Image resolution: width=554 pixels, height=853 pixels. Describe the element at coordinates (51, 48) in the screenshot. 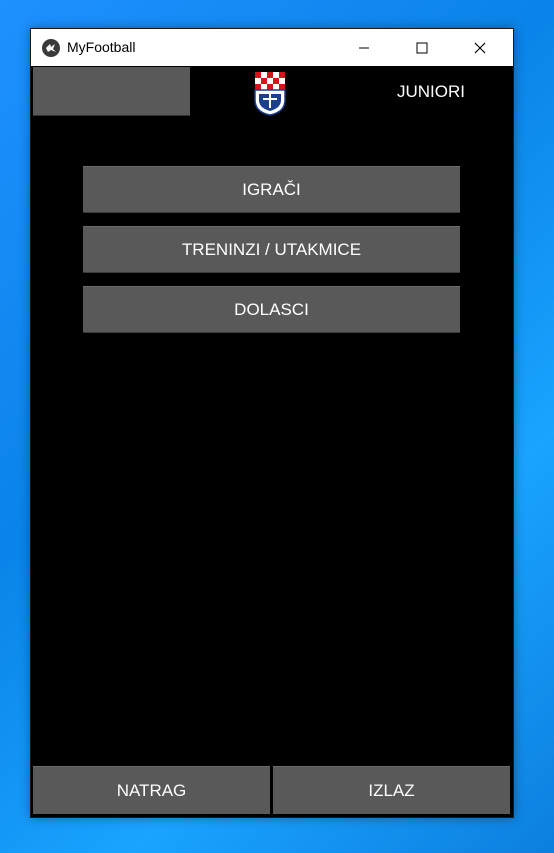

I see `kivy-logo-icon` at that location.